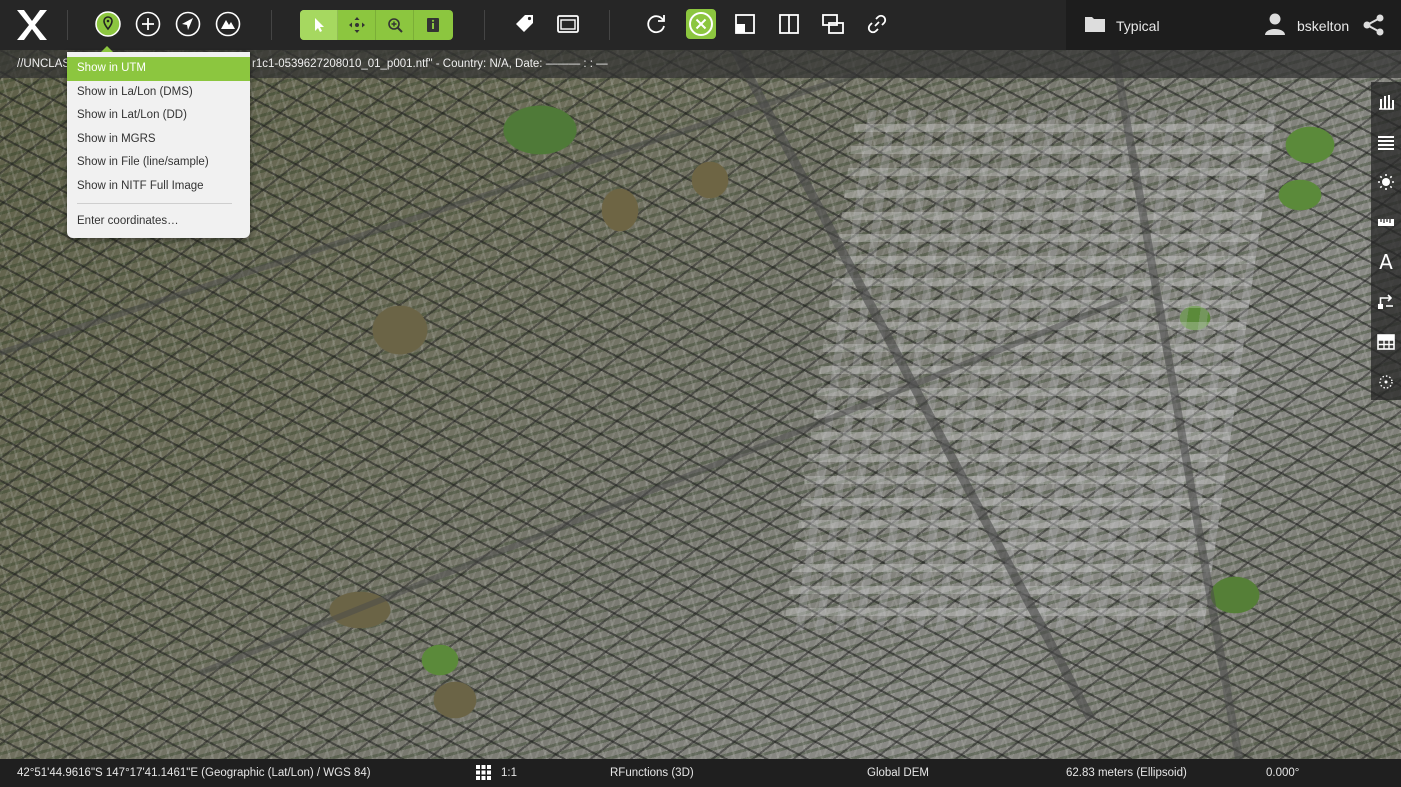  I want to click on profile-label: Typical, so click(1138, 26).